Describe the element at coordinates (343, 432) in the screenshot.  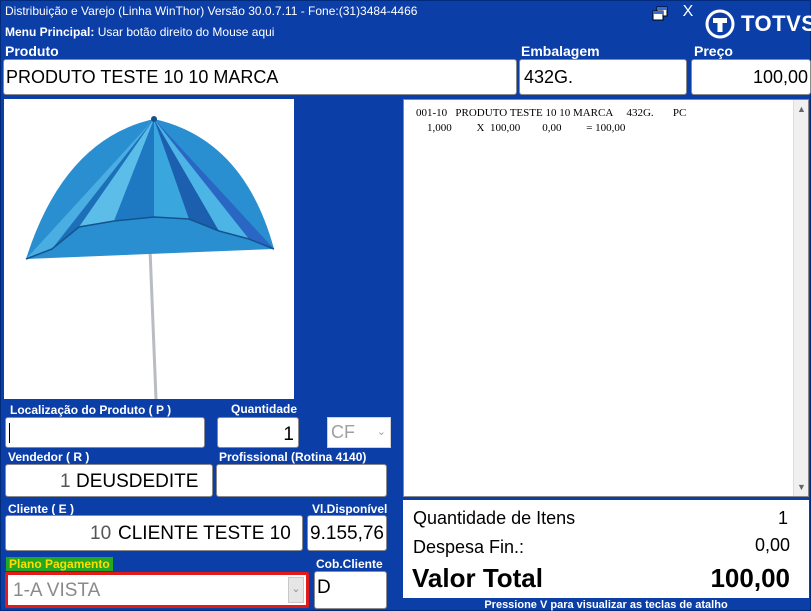
I see `unidade-value: CF` at that location.